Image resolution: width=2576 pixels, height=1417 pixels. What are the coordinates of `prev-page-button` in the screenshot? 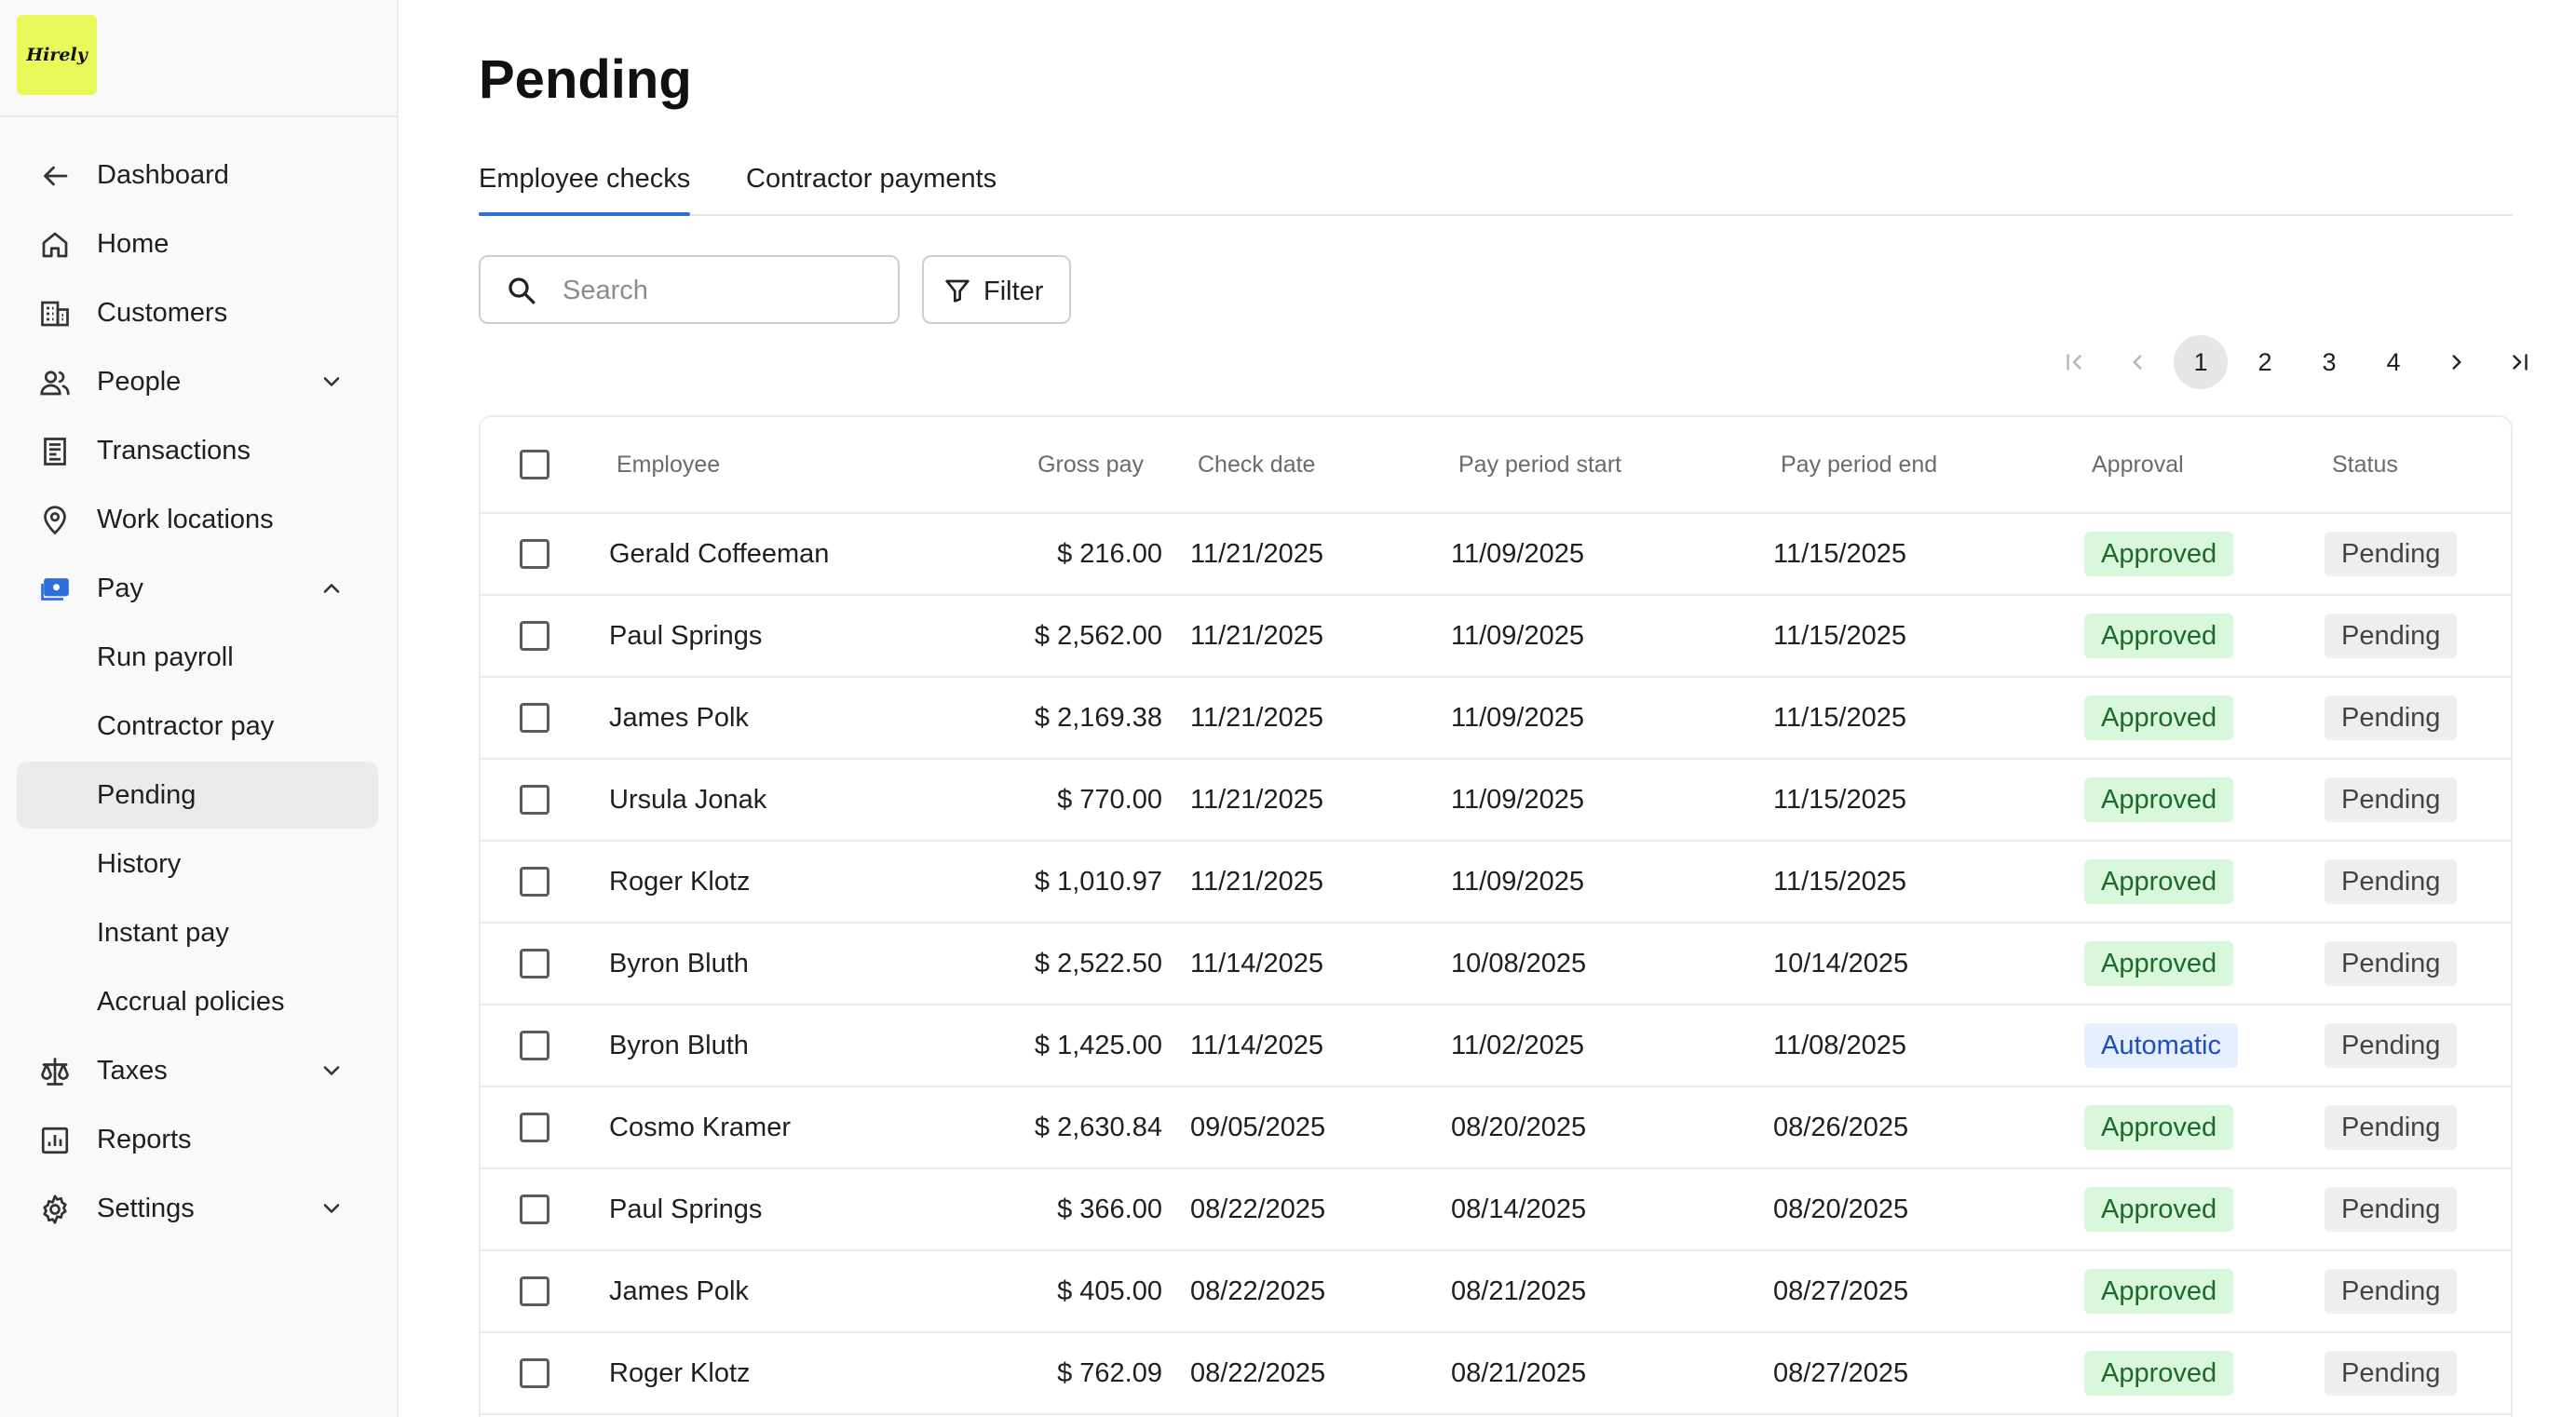 It's located at (2137, 362).